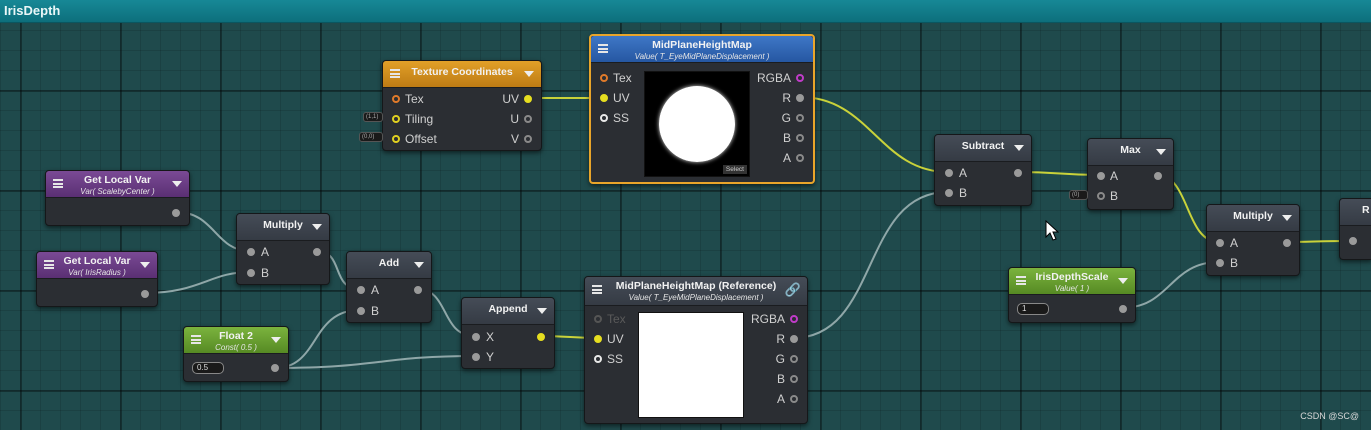  Describe the element at coordinates (1253, 240) in the screenshot. I see `multiply-node-2: Multiply A B` at that location.